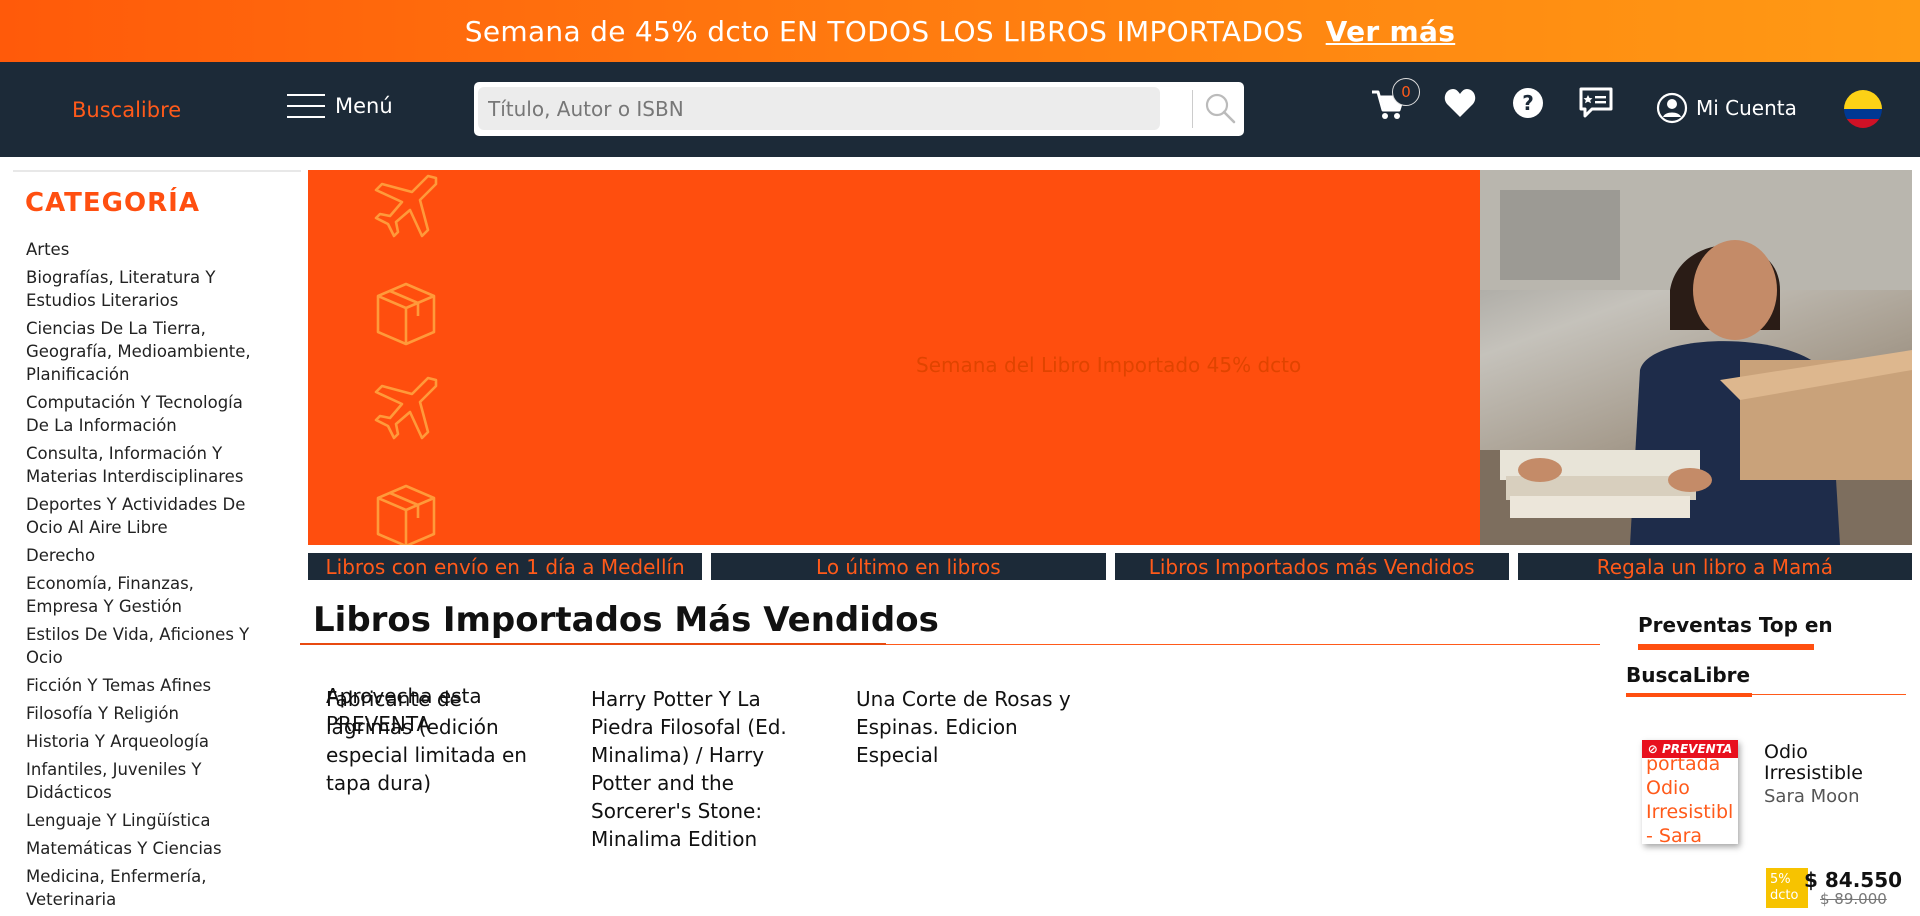  What do you see at coordinates (1460, 103) in the screenshot?
I see `heart-icon` at bounding box center [1460, 103].